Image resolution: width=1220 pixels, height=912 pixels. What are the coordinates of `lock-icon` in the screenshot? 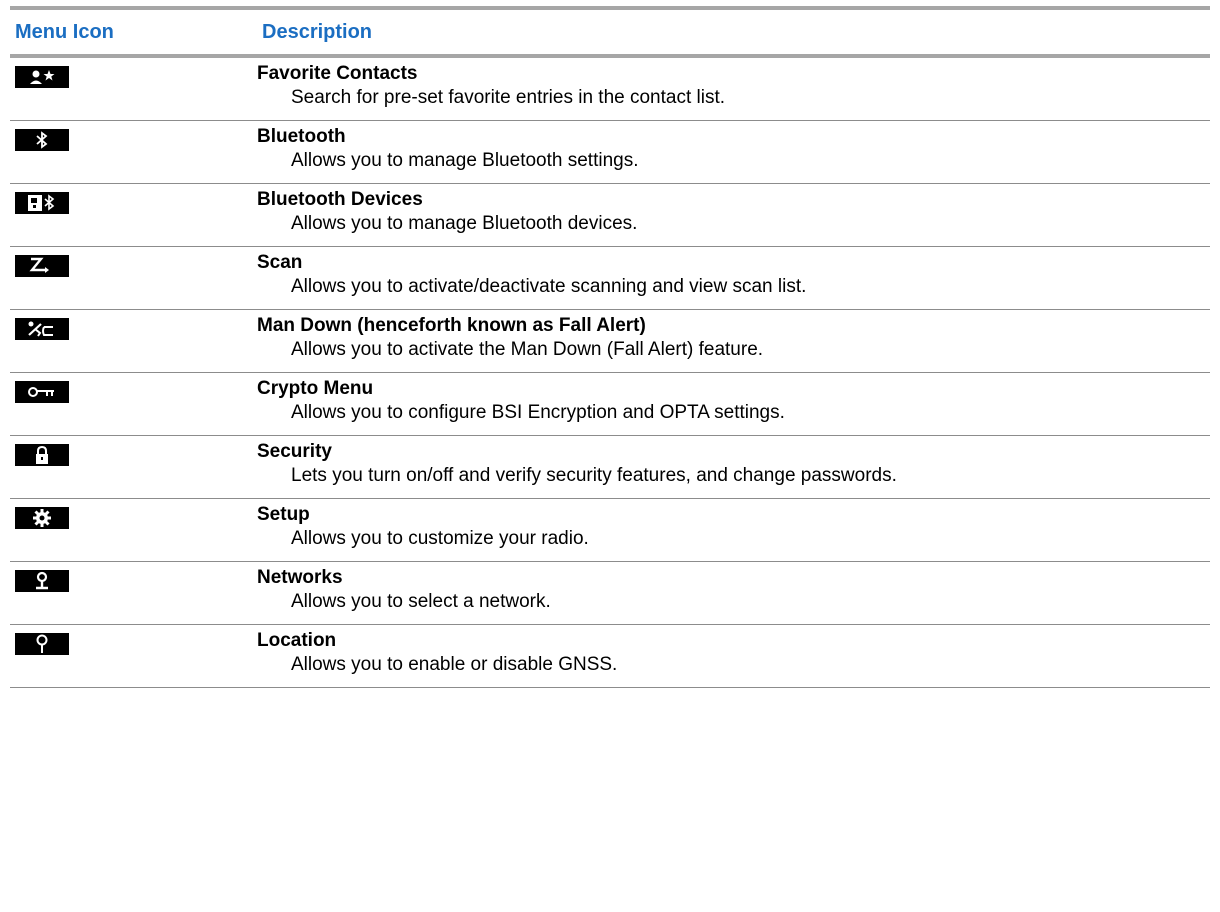 It's located at (42, 455).